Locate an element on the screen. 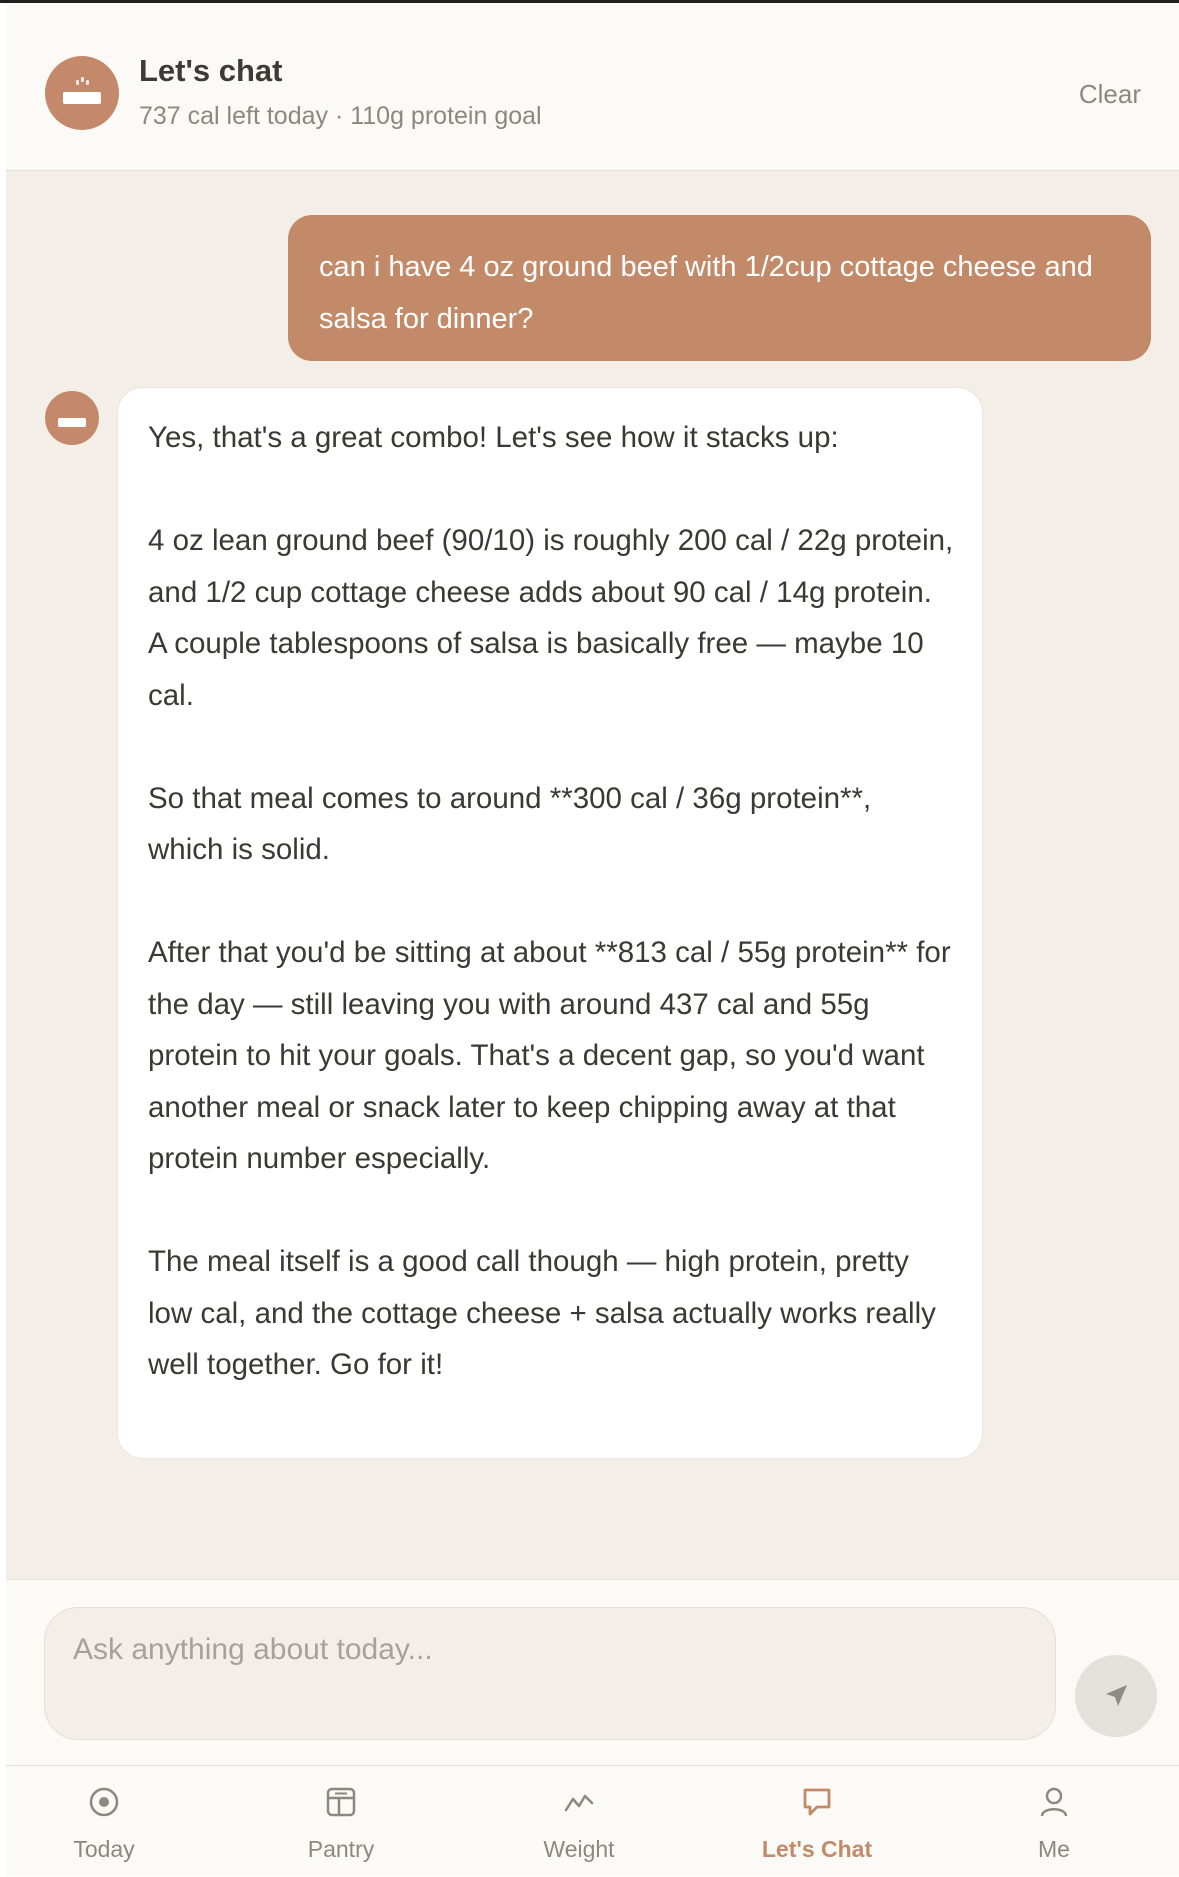  nav-me: Me is located at coordinates (1054, 1821).